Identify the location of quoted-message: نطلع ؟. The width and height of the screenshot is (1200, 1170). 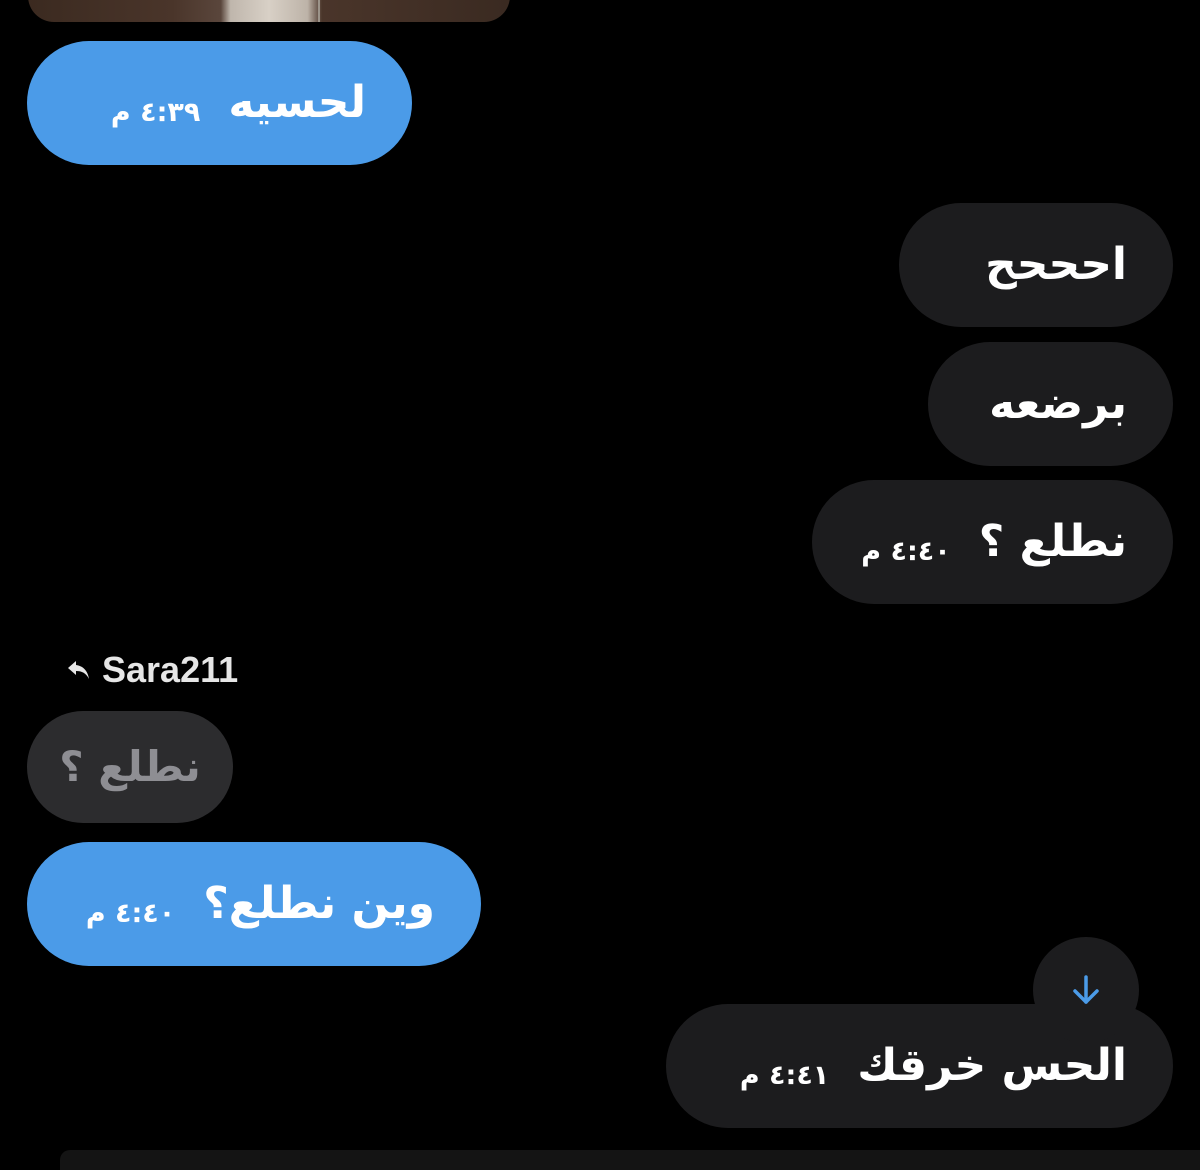
(130, 767).